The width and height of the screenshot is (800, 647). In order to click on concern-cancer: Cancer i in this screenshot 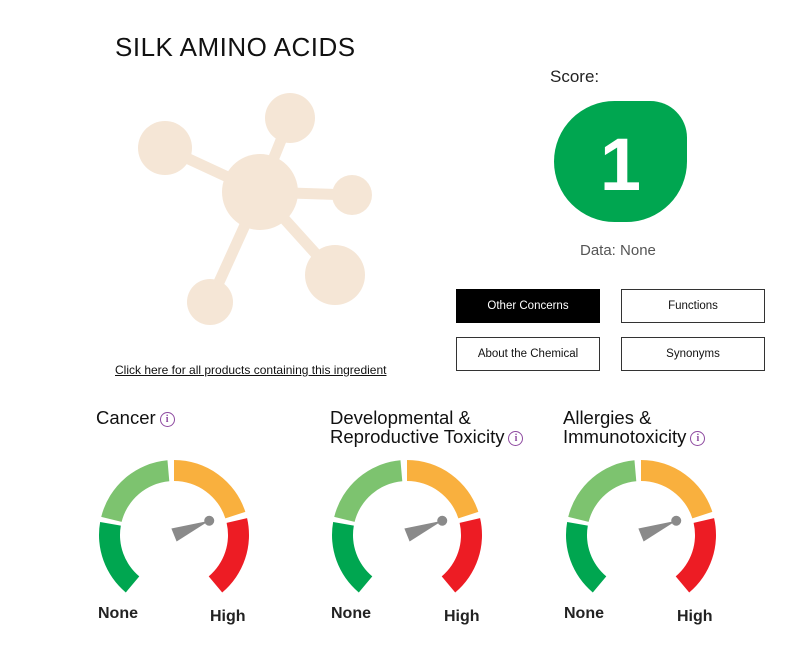, I will do `click(211, 417)`.